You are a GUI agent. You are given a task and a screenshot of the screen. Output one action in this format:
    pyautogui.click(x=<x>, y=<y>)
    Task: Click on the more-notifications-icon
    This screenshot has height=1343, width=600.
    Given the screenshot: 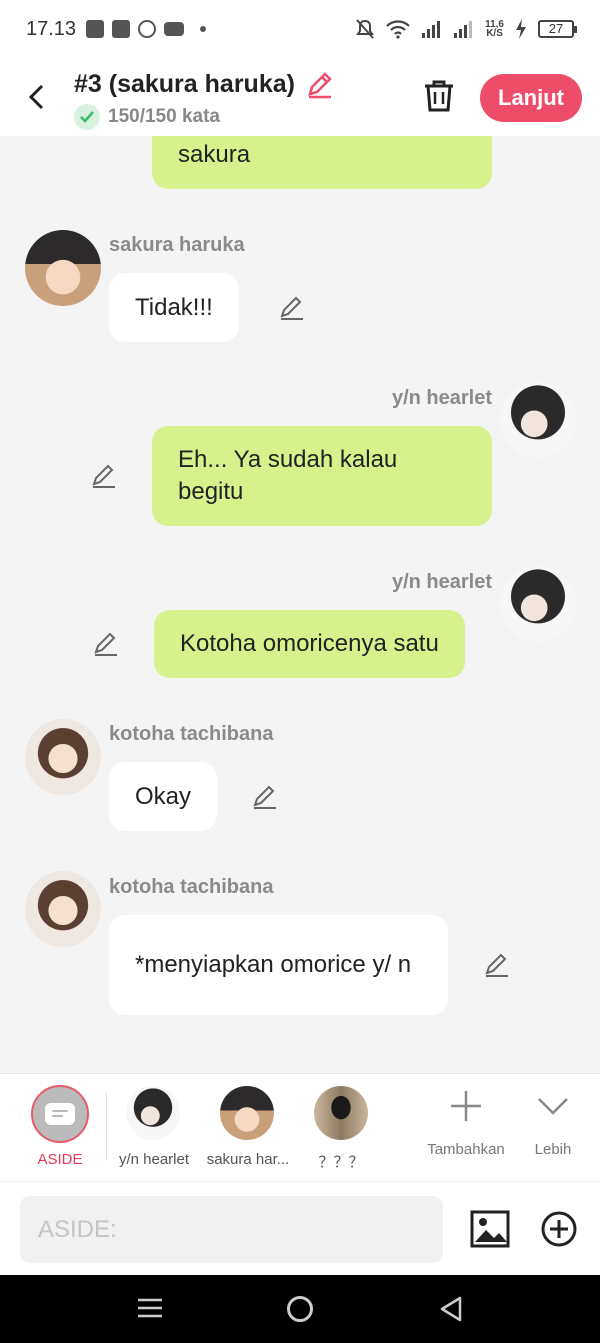 What is the action you would take?
    pyautogui.click(x=203, y=29)
    